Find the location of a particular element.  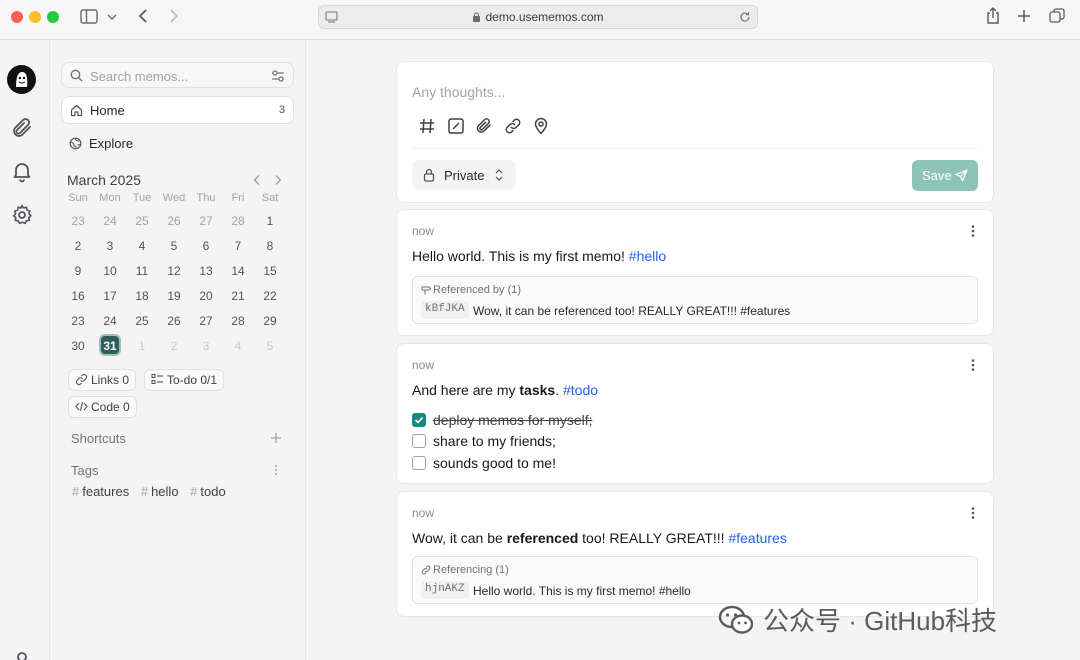

calendar-day: 13 is located at coordinates (206, 271).